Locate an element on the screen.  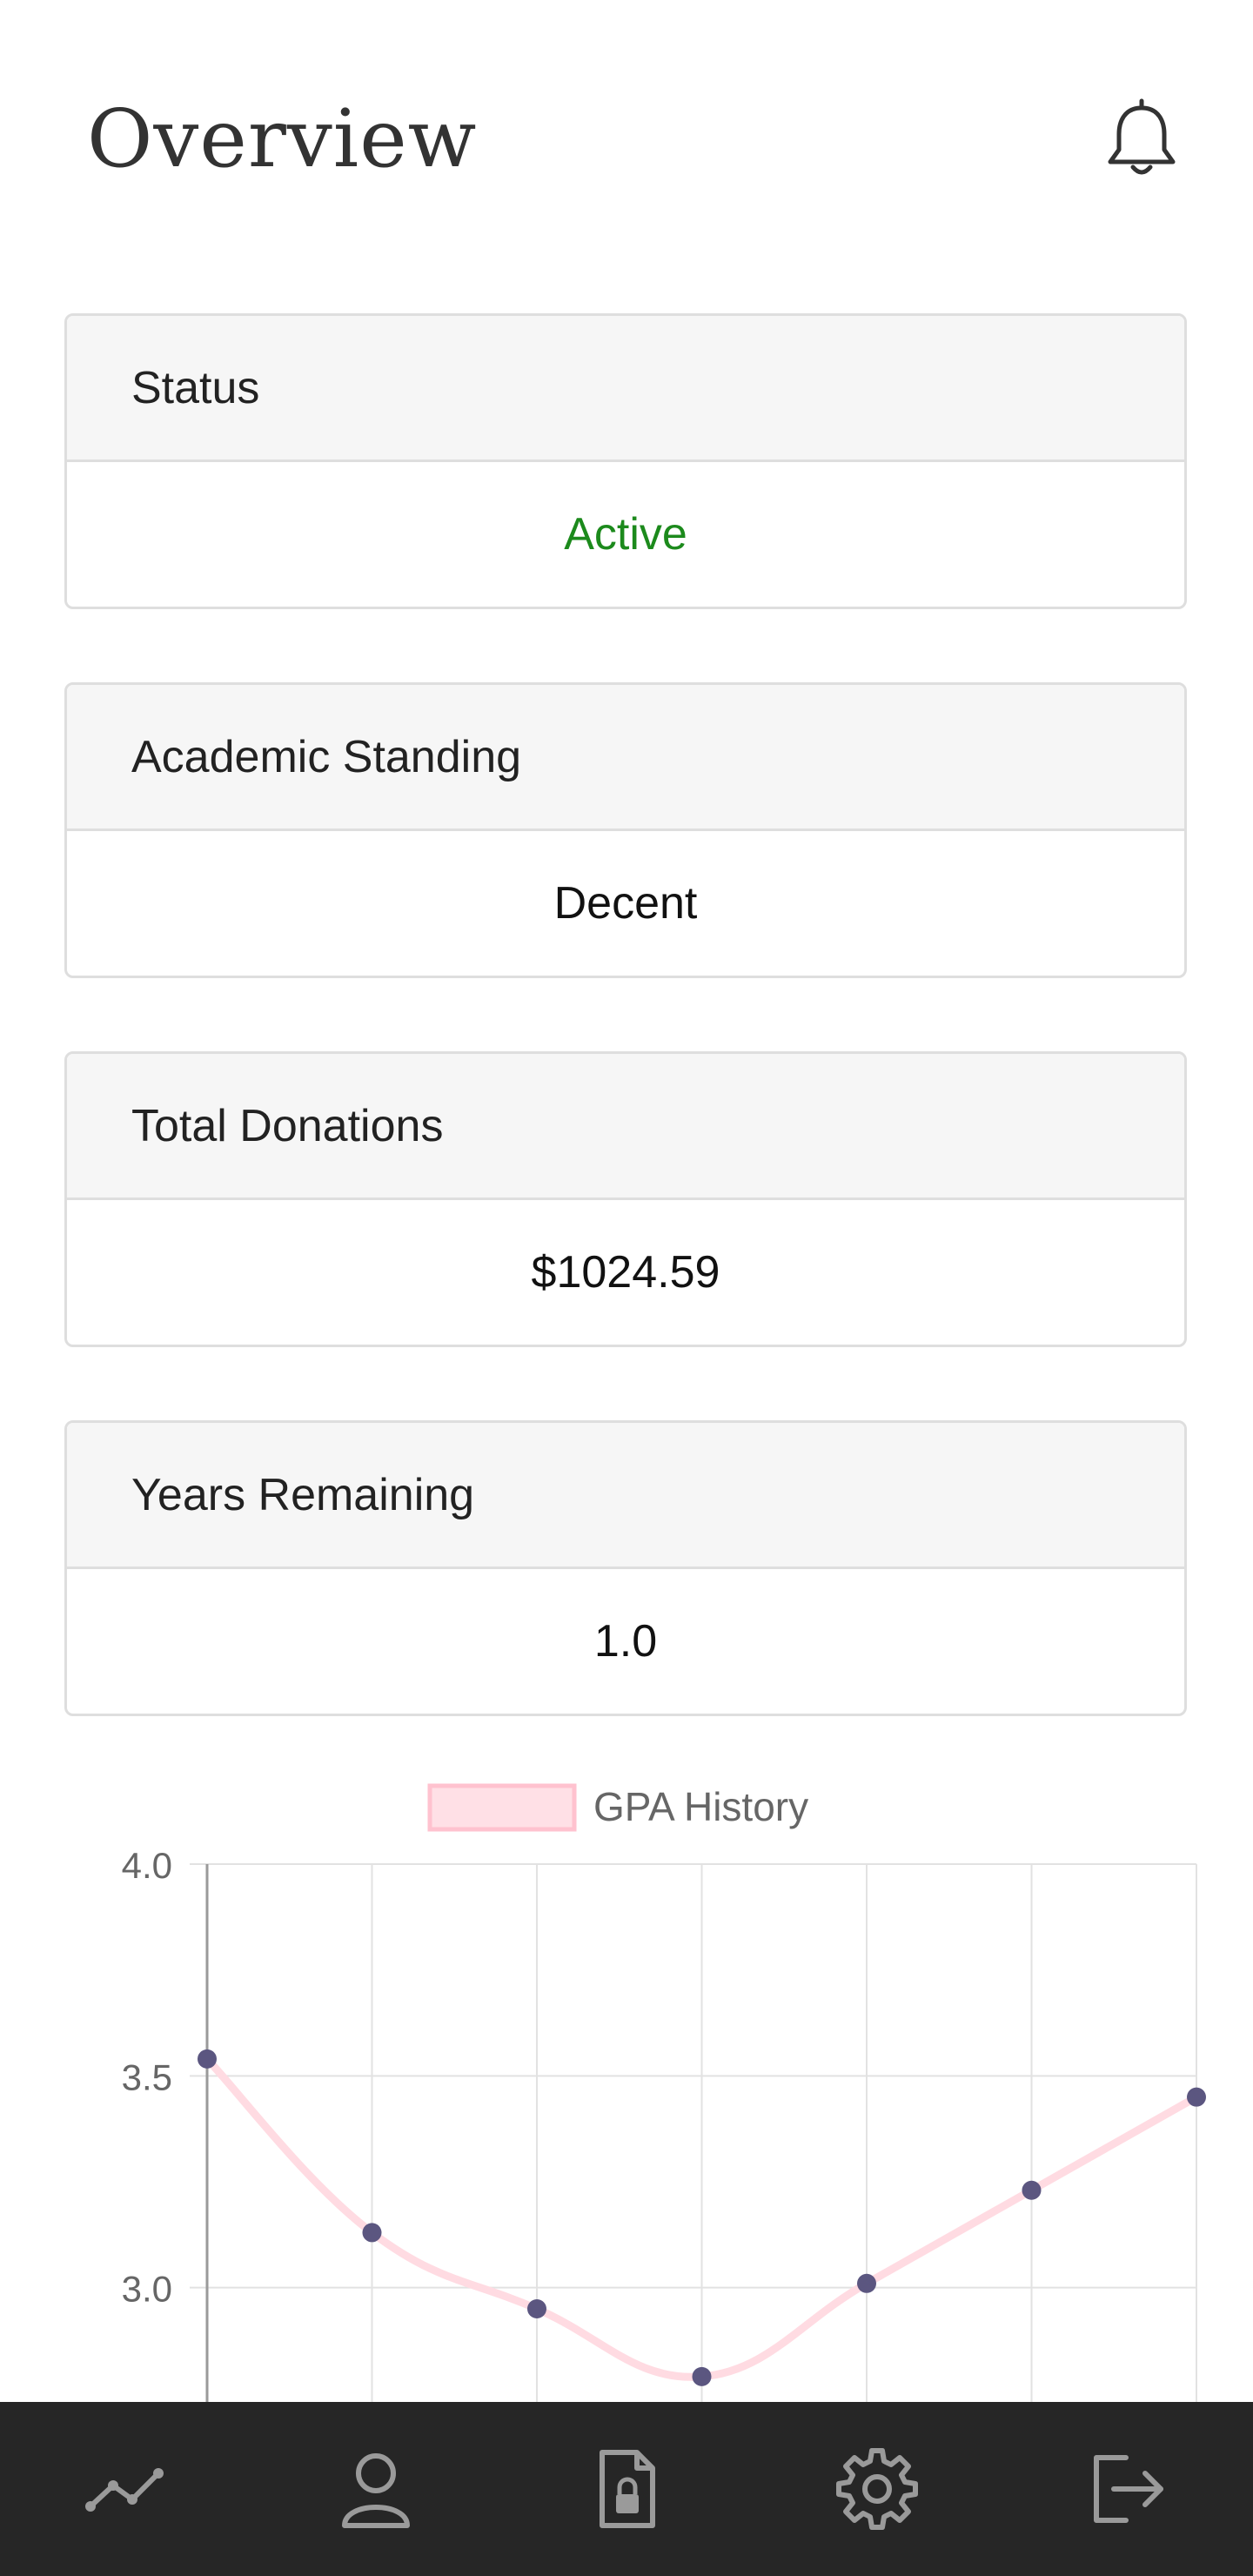
status-card: Status Active is located at coordinates (625, 461).